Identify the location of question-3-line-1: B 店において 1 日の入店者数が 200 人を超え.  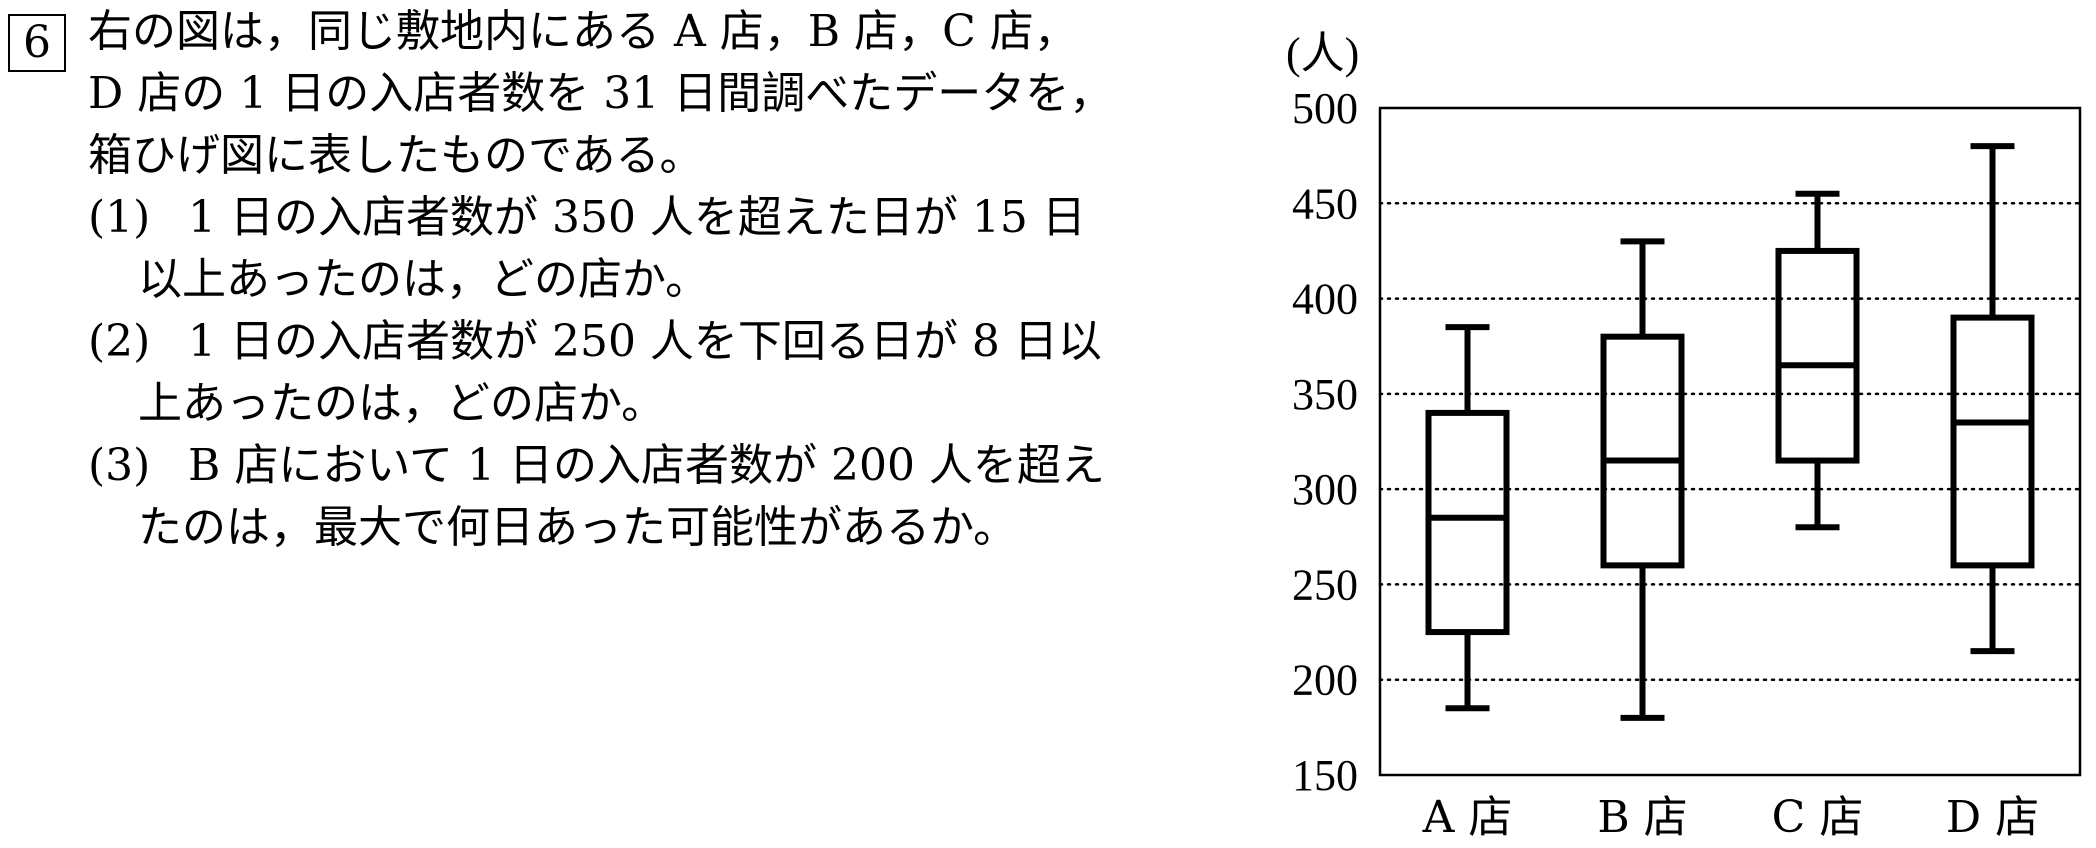
(646, 465).